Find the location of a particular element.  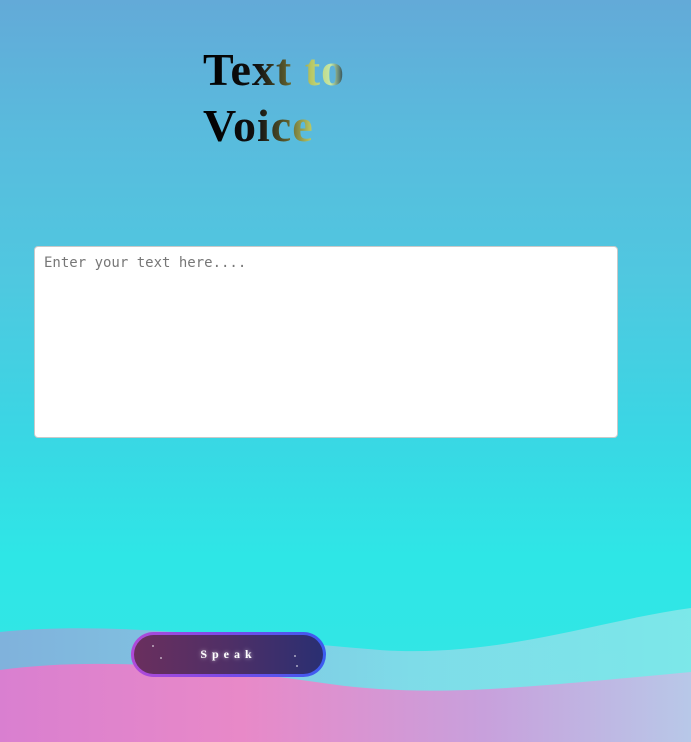

speak-button-inner: Speak is located at coordinates (228, 654).